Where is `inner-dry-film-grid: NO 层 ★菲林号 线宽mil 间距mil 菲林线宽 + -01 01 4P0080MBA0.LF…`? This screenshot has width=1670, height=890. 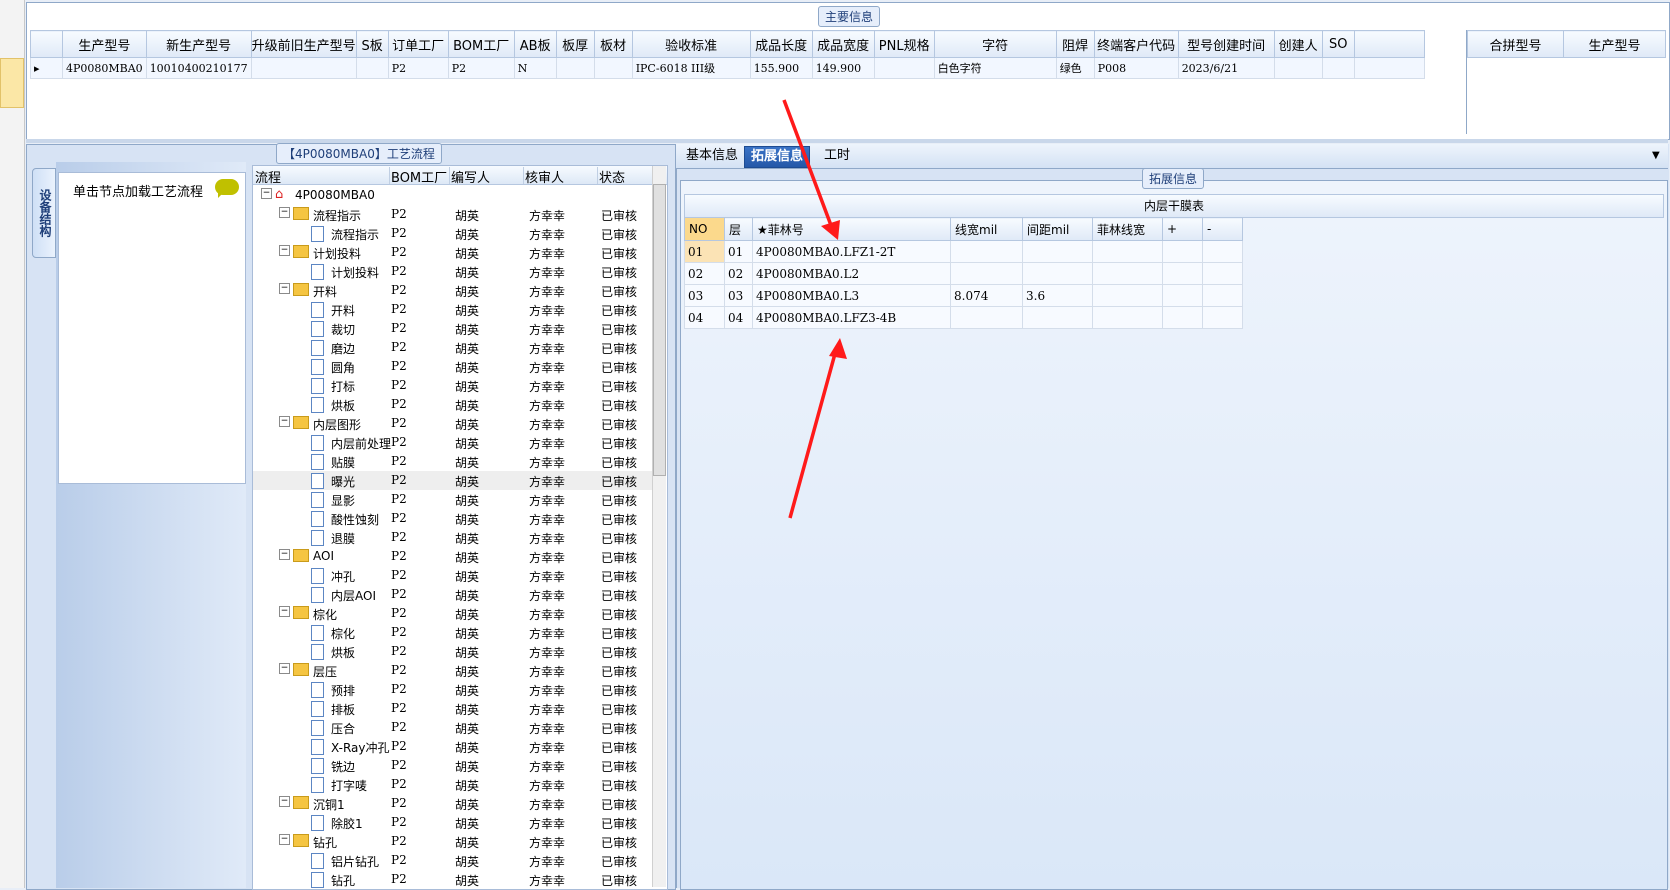 inner-dry-film-grid: NO 层 ★菲林号 线宽mil 间距mil 菲林线宽 + -01 01 4P0080MBA0.LF… is located at coordinates (963, 273).